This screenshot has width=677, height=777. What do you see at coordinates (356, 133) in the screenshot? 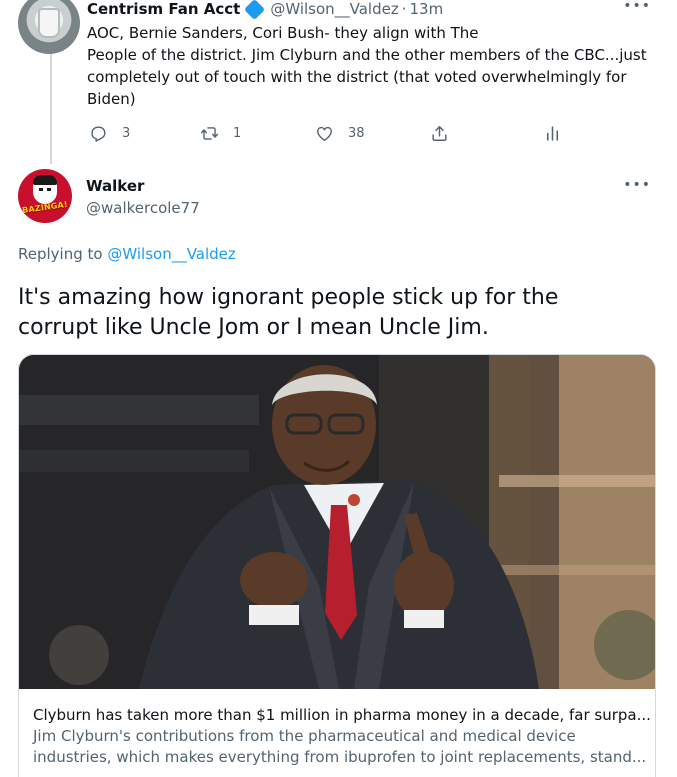
I see `like-count: 38` at bounding box center [356, 133].